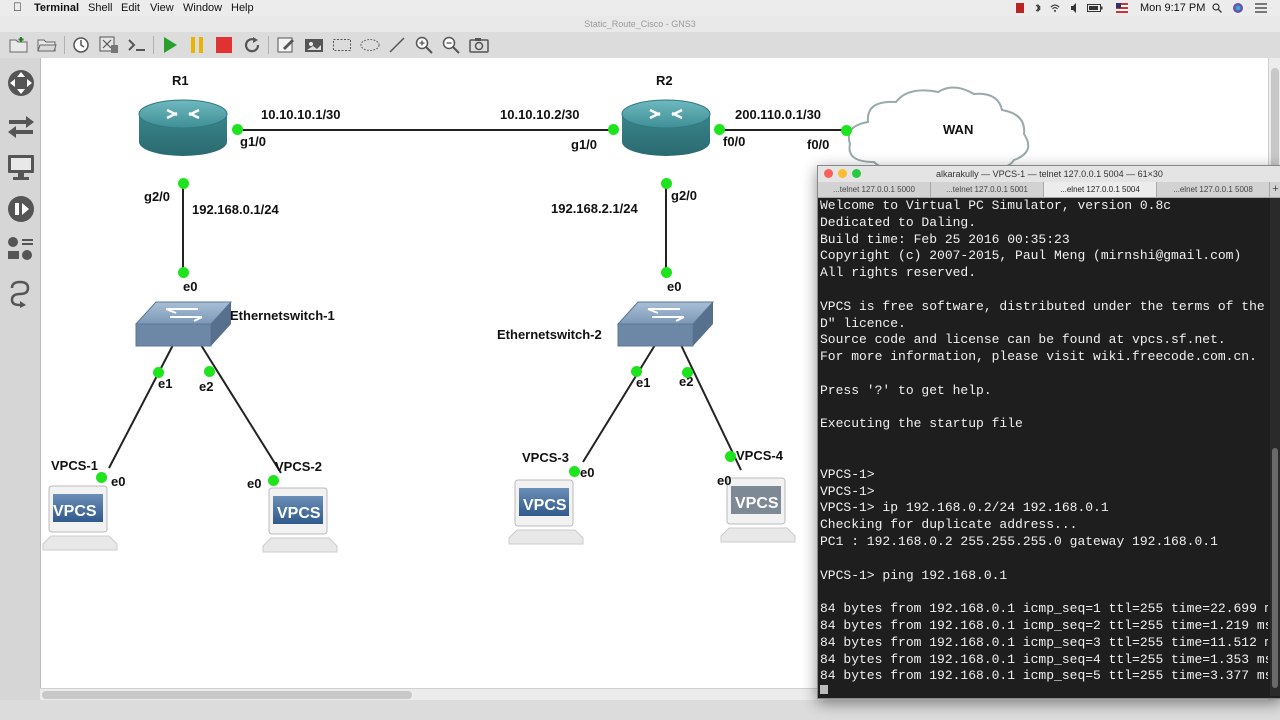  I want to click on switches-icon, so click(21, 125).